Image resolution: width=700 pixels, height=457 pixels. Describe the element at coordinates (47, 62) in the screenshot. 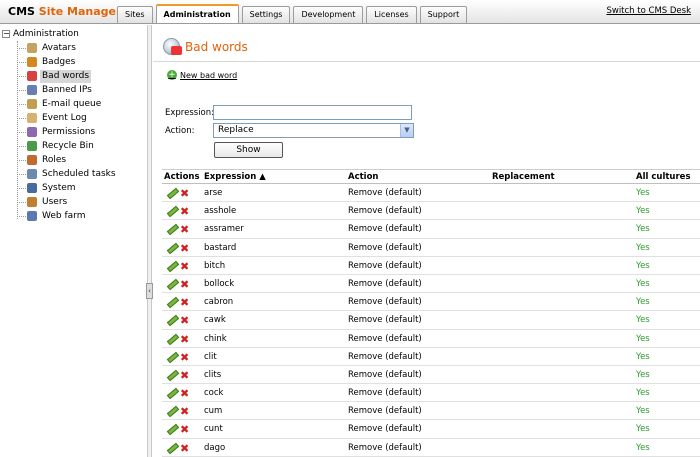

I see `tree-item-badges: Badges` at that location.